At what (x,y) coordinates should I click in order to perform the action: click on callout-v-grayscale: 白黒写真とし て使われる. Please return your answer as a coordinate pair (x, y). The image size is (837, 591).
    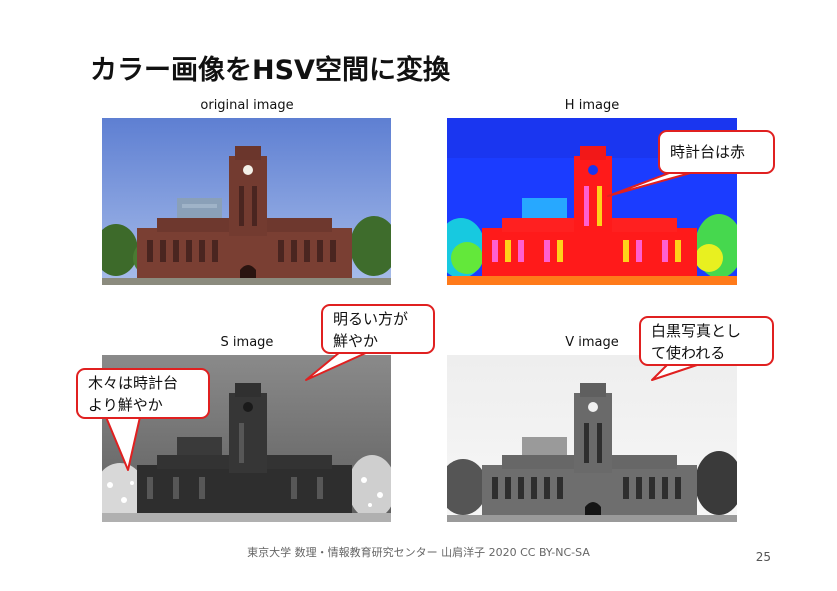
    Looking at the image, I should click on (706, 341).